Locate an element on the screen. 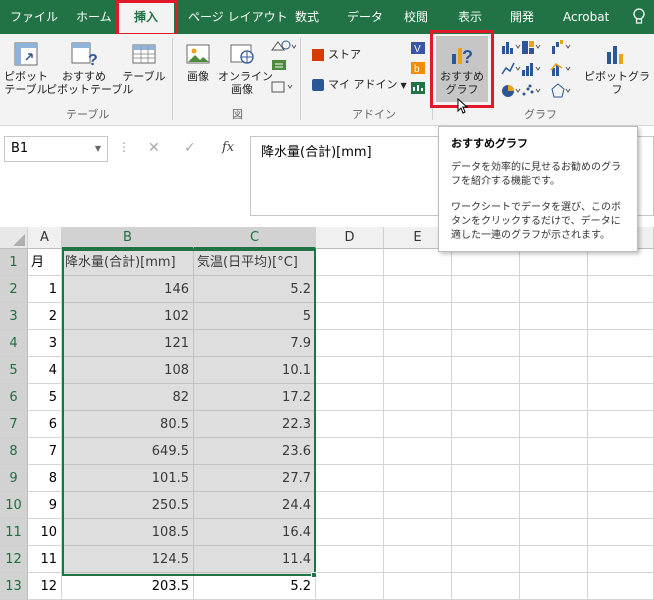 This screenshot has height=600, width=654. cell-a4: 3 is located at coordinates (45, 343).